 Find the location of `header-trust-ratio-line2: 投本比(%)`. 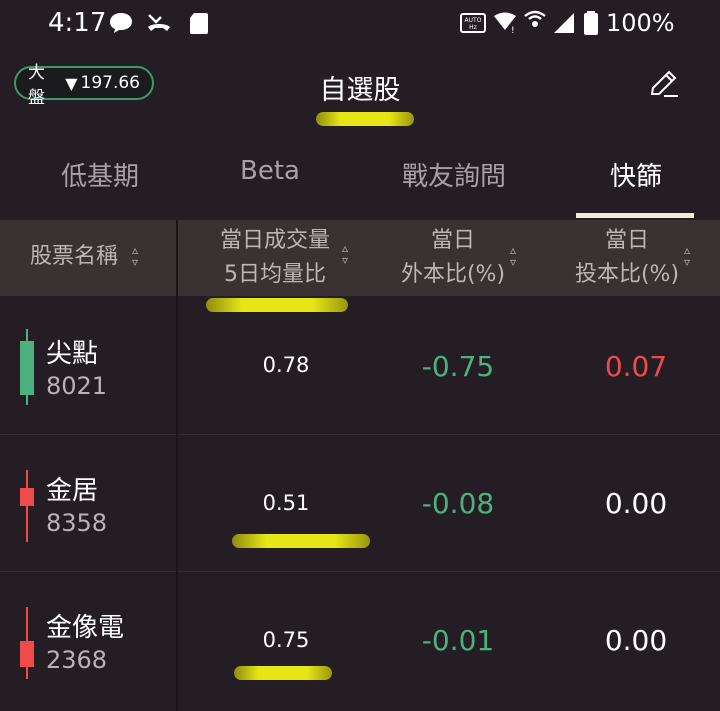

header-trust-ratio-line2: 投本比(%) is located at coordinates (627, 275).